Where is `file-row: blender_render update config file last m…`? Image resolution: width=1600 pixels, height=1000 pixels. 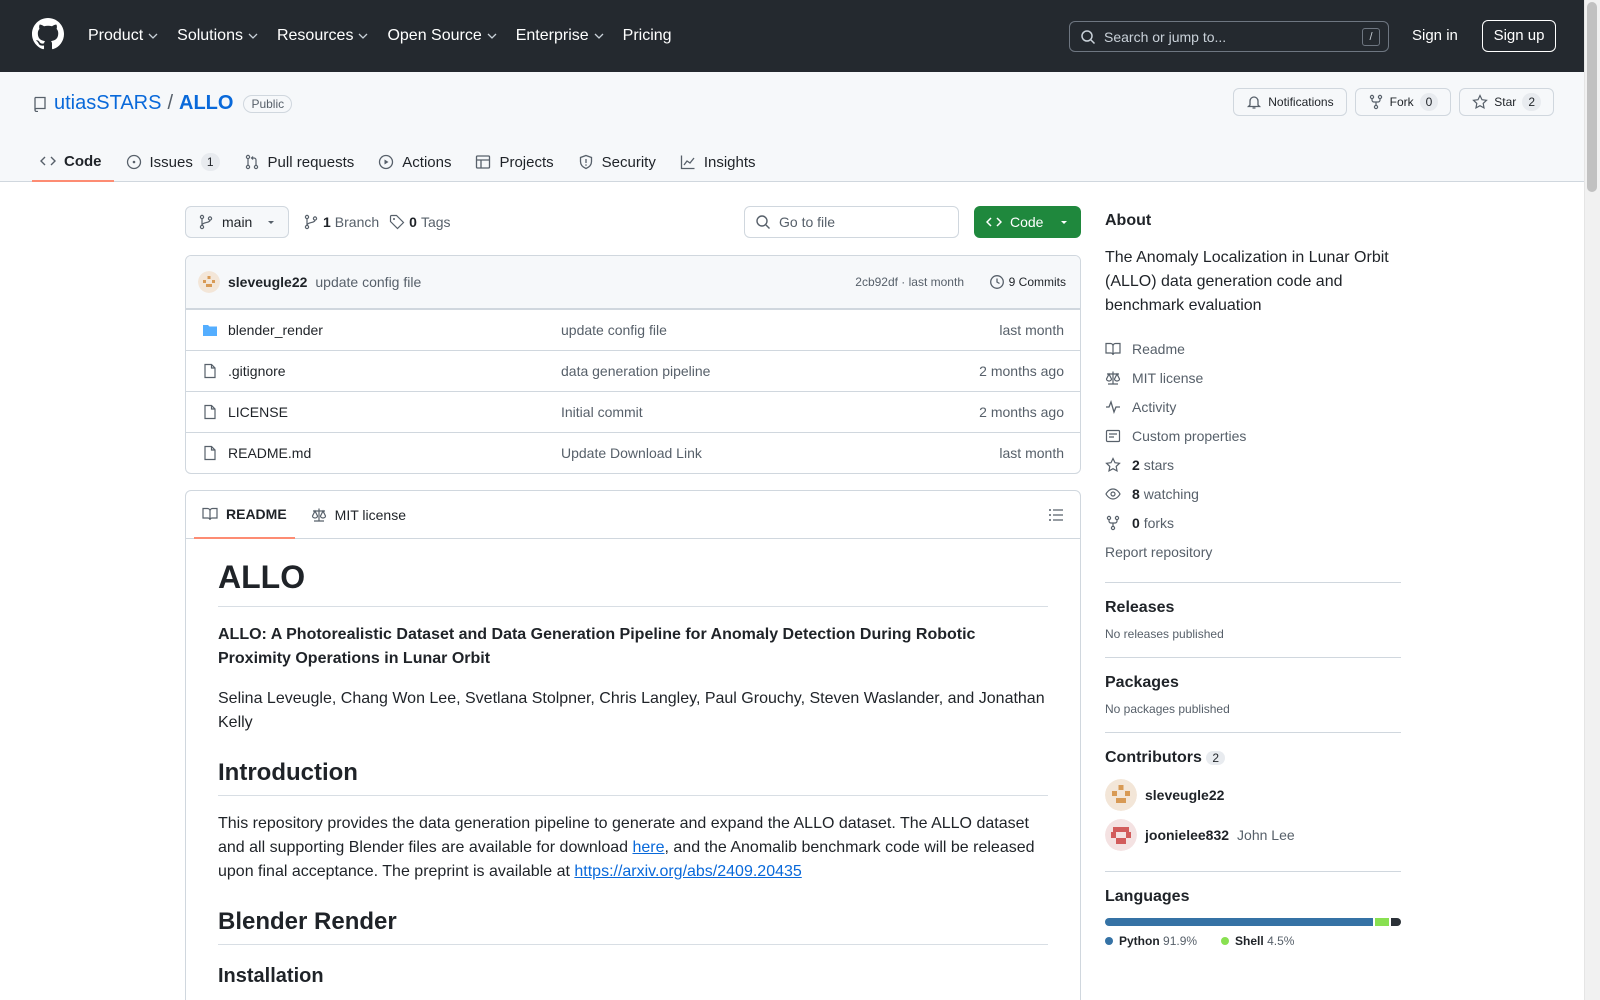 file-row: blender_render update config file last m… is located at coordinates (633, 329).